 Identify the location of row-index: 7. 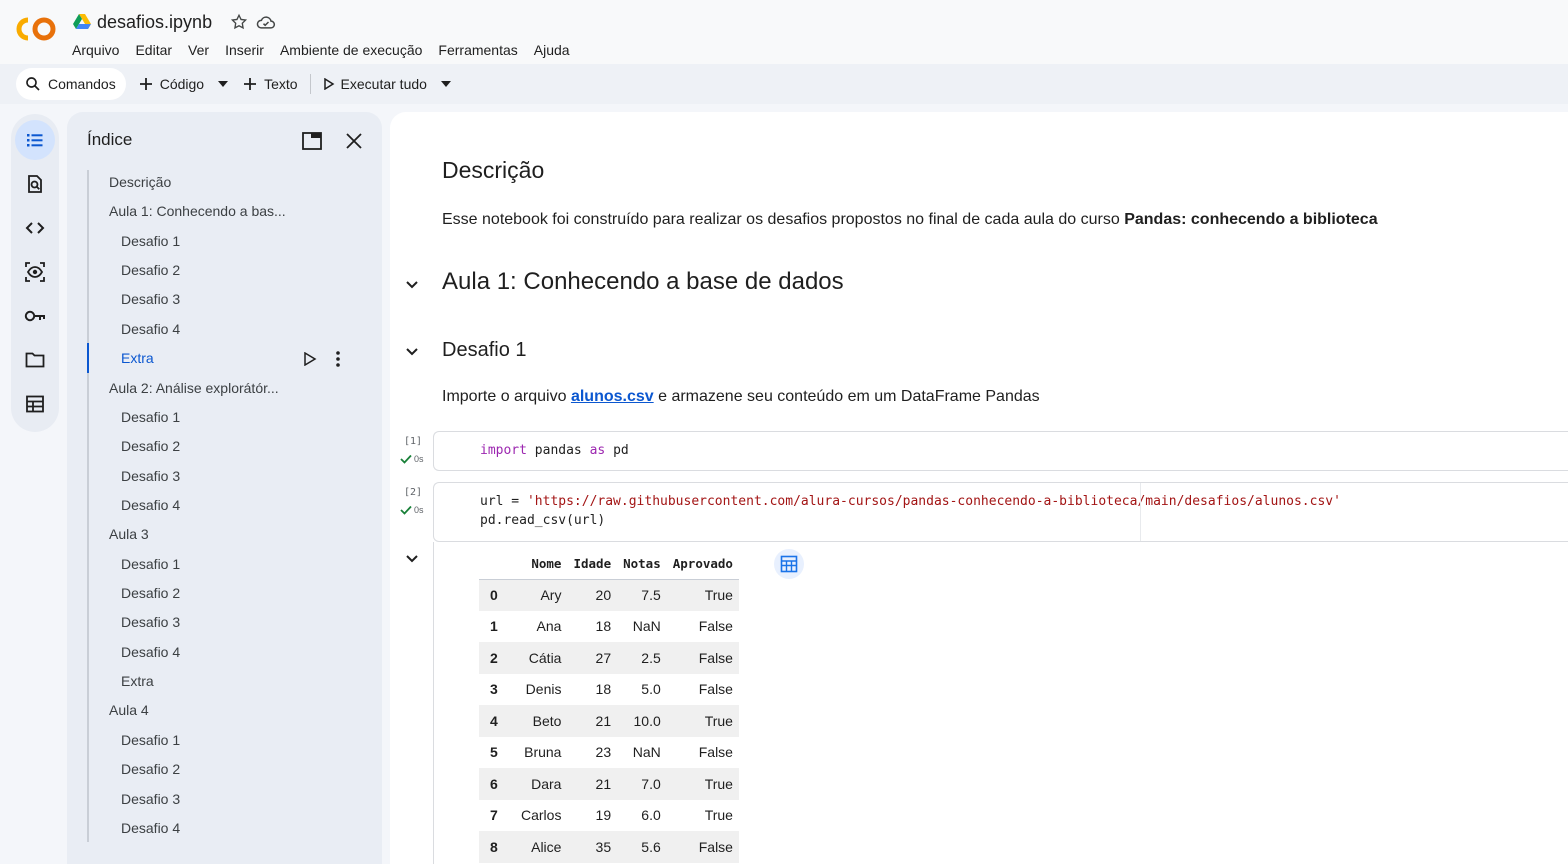
(494, 815).